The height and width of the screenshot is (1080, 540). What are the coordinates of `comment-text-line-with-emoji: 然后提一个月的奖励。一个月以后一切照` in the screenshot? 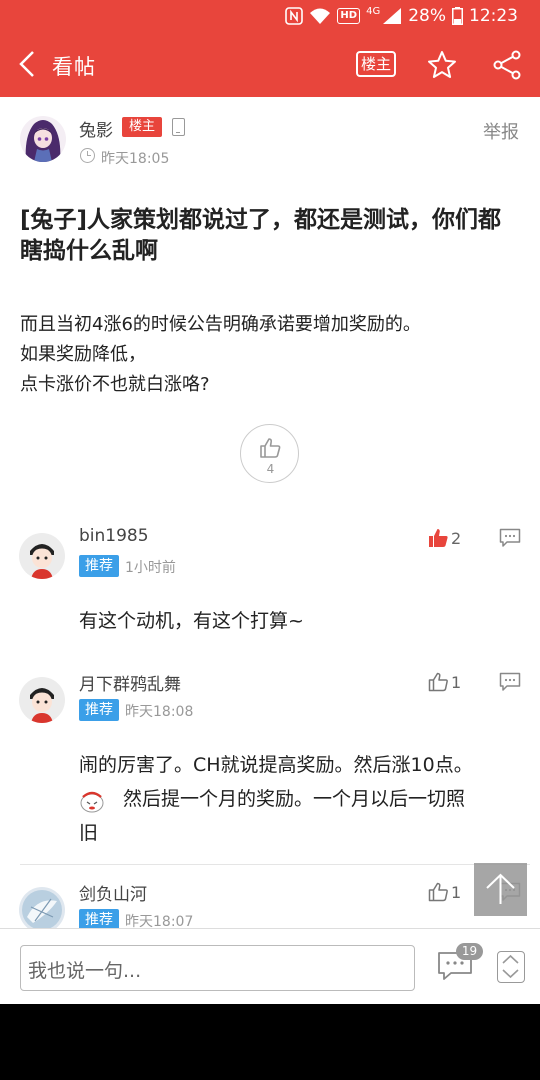 It's located at (294, 799).